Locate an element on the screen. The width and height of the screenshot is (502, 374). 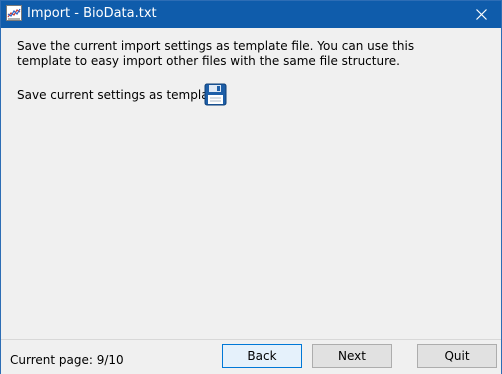
quit-button: Quit is located at coordinates (457, 356).